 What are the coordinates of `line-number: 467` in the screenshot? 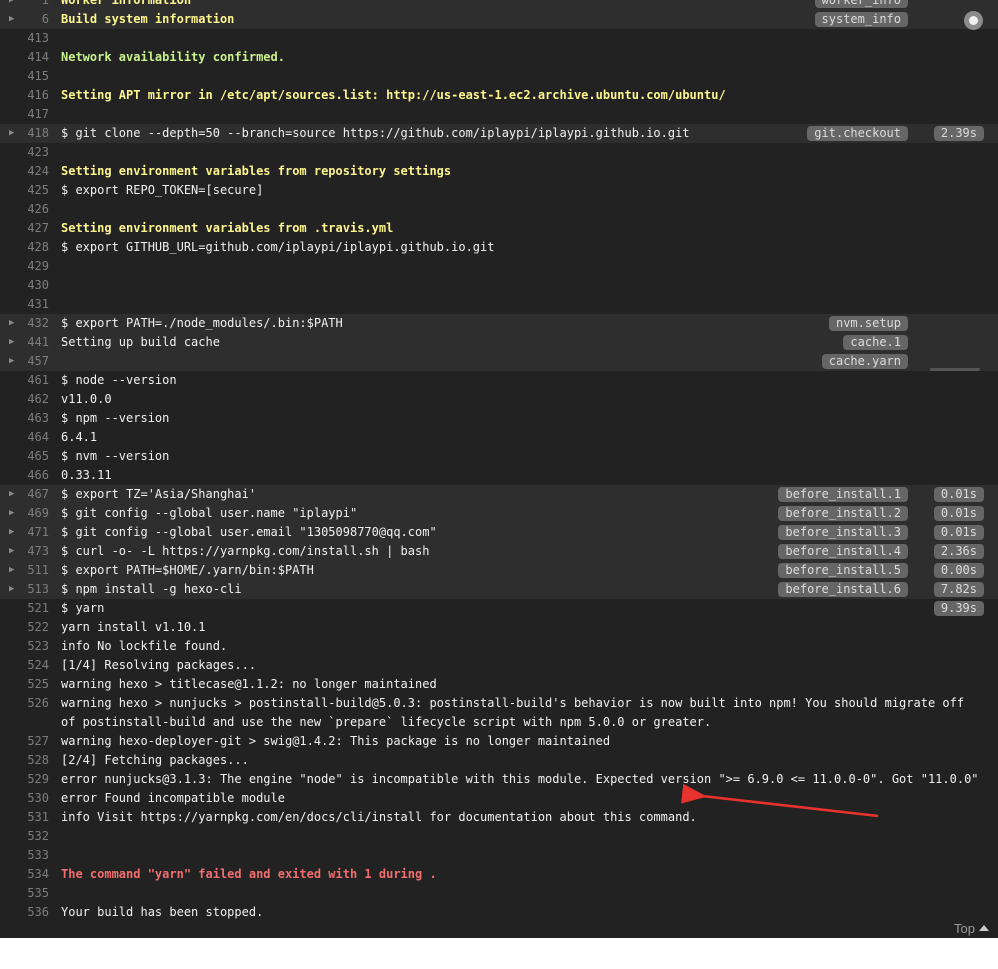 It's located at (24, 494).